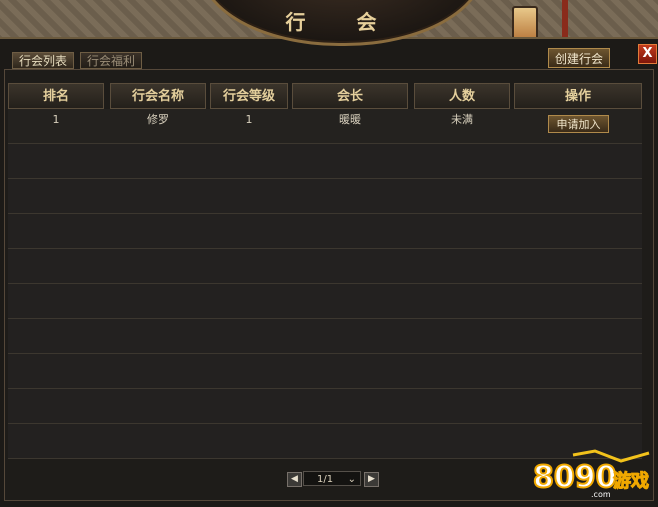 The image size is (658, 507). What do you see at coordinates (325, 126) in the screenshot?
I see `table-row: 1 修罗 1 暖暖 未满 申请加入` at bounding box center [325, 126].